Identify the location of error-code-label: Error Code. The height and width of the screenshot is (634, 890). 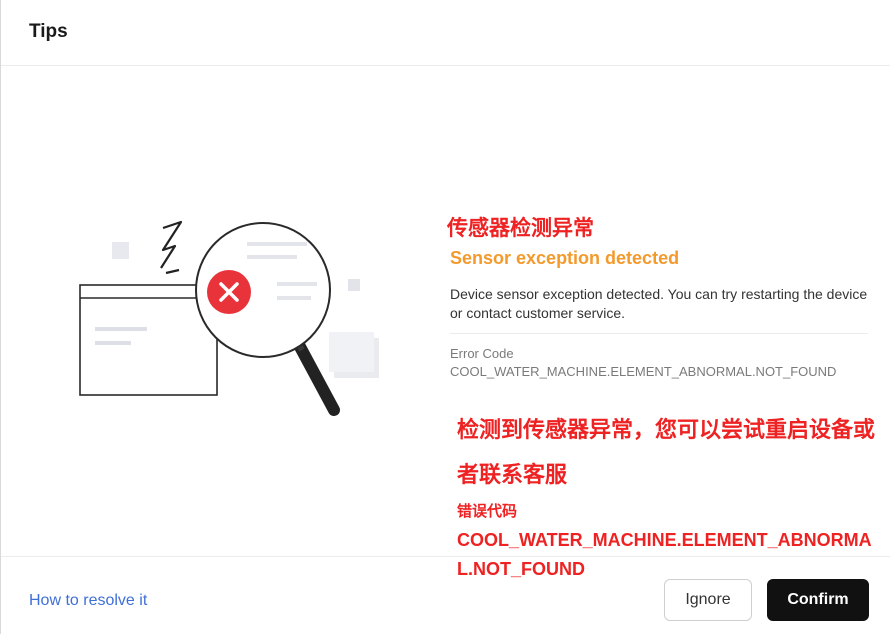
(482, 353).